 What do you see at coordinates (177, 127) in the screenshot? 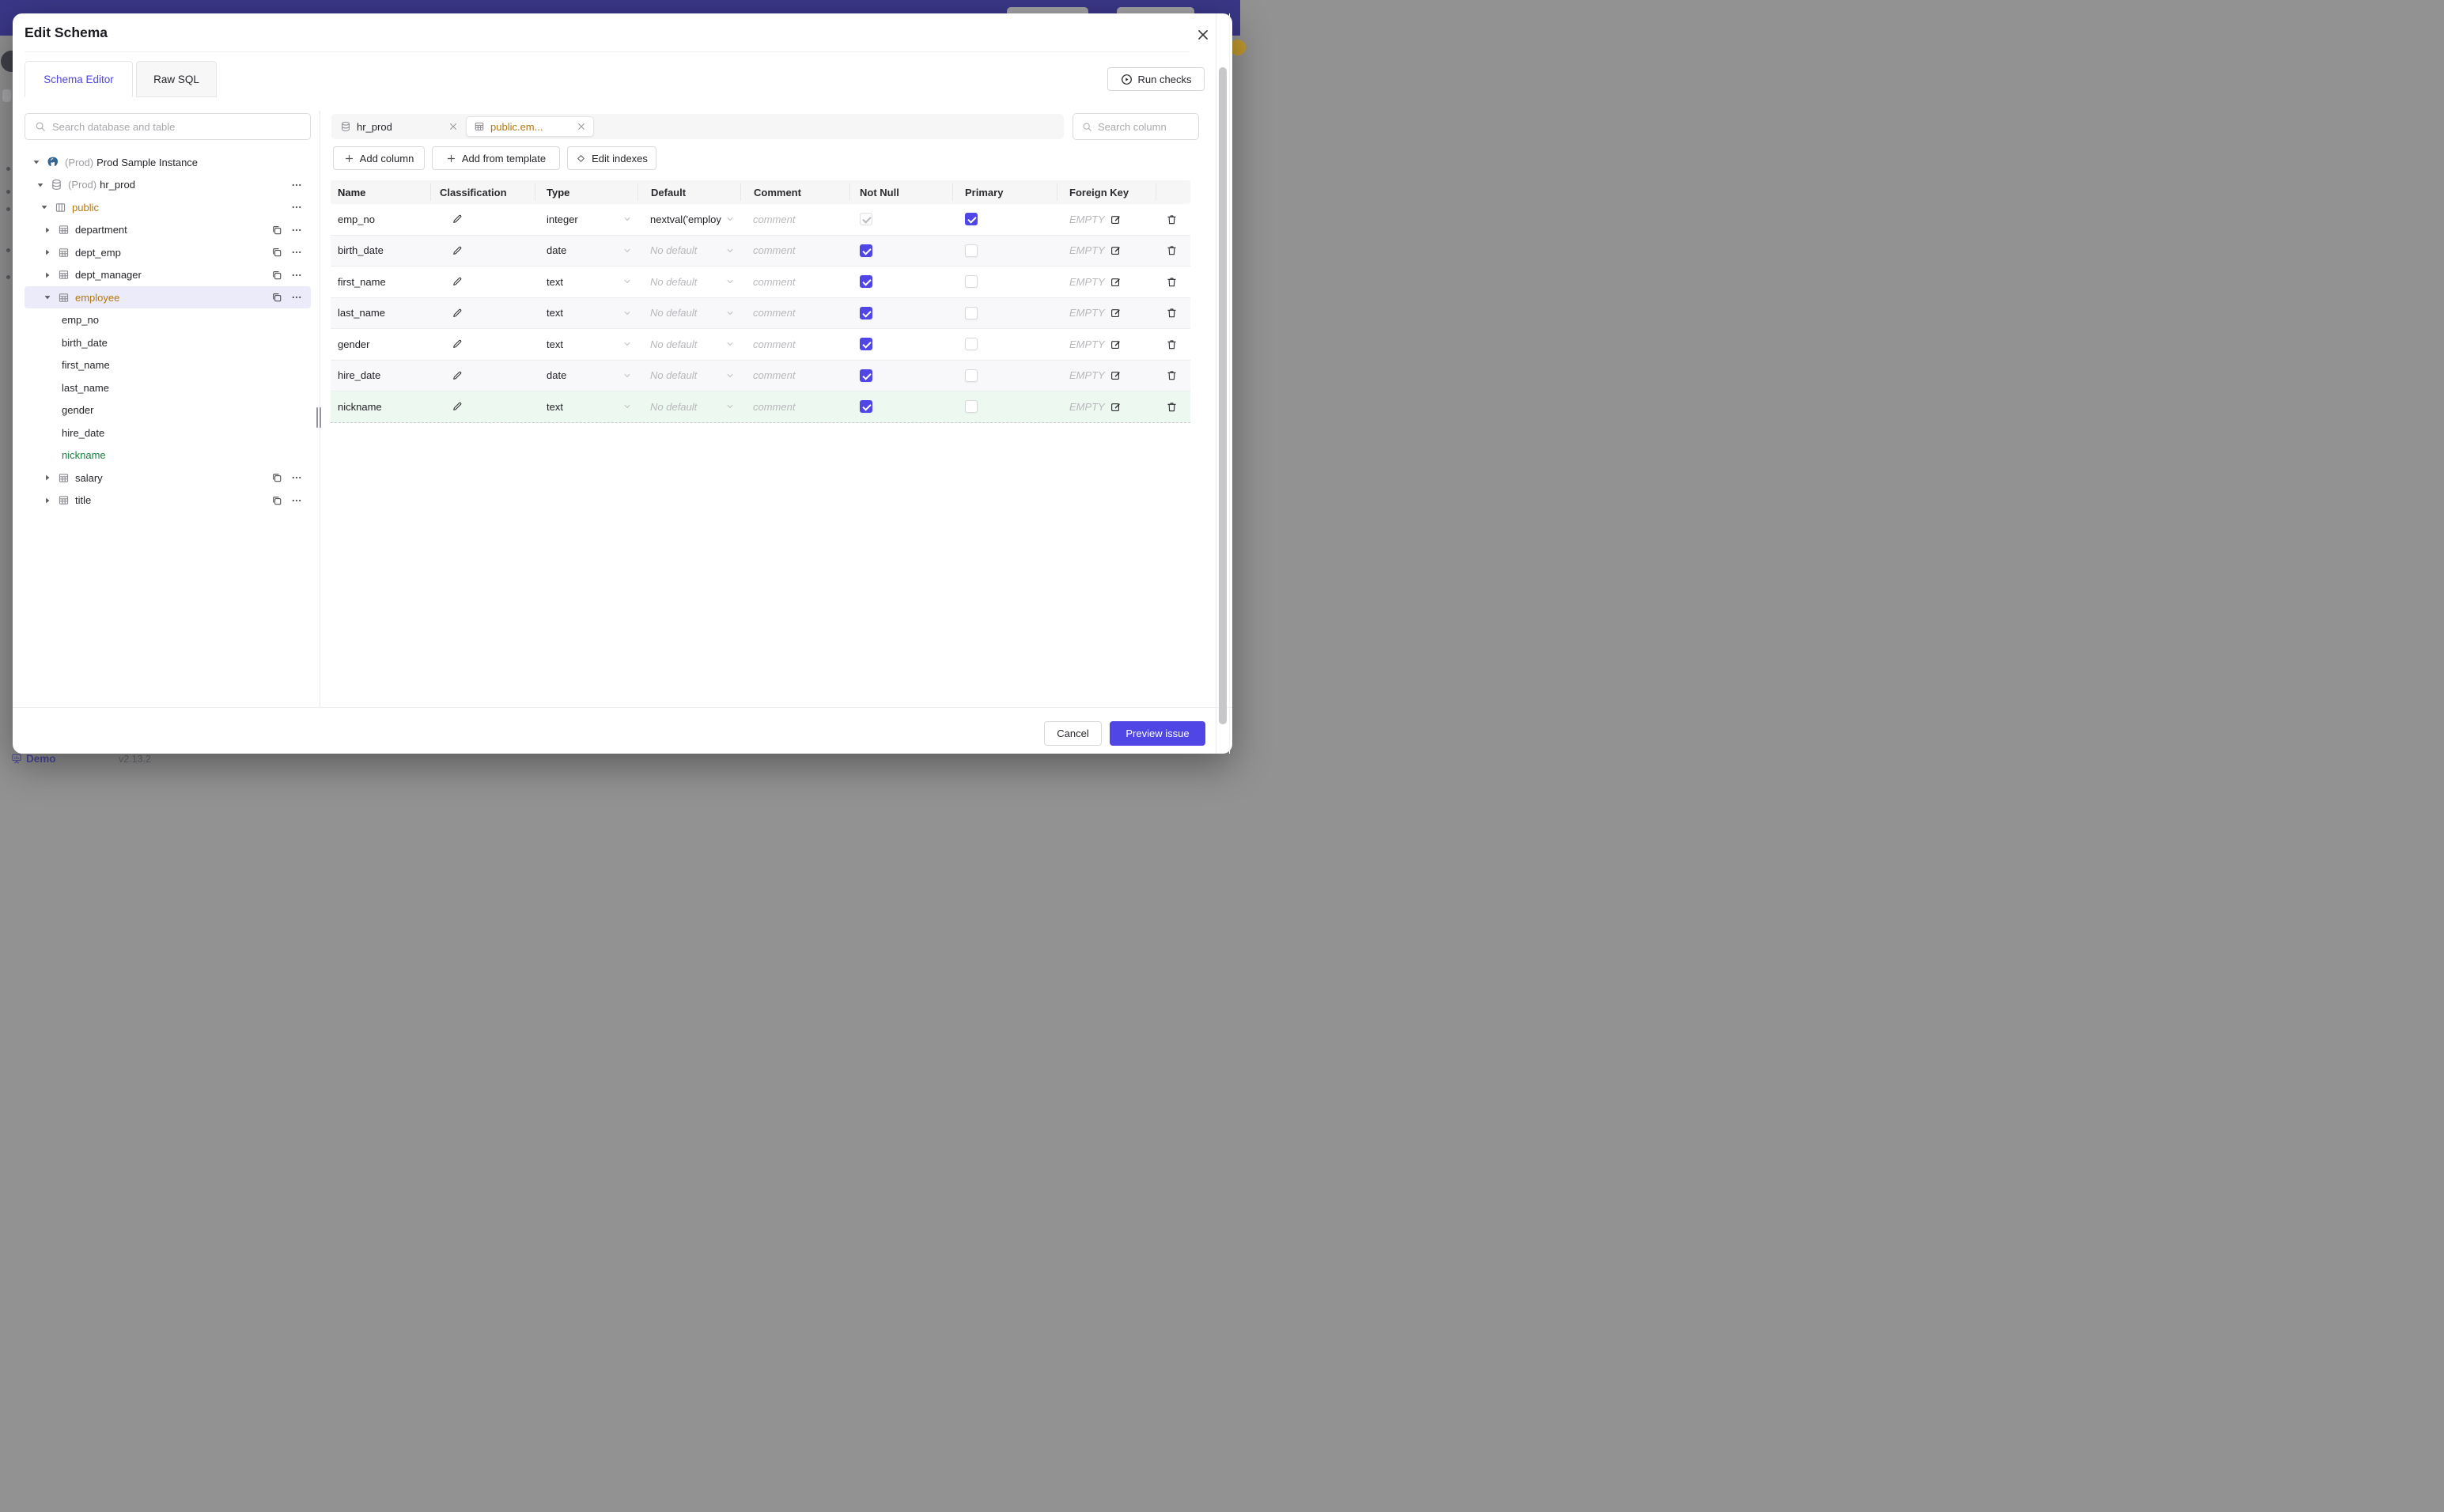
I see `search-database-input` at bounding box center [177, 127].